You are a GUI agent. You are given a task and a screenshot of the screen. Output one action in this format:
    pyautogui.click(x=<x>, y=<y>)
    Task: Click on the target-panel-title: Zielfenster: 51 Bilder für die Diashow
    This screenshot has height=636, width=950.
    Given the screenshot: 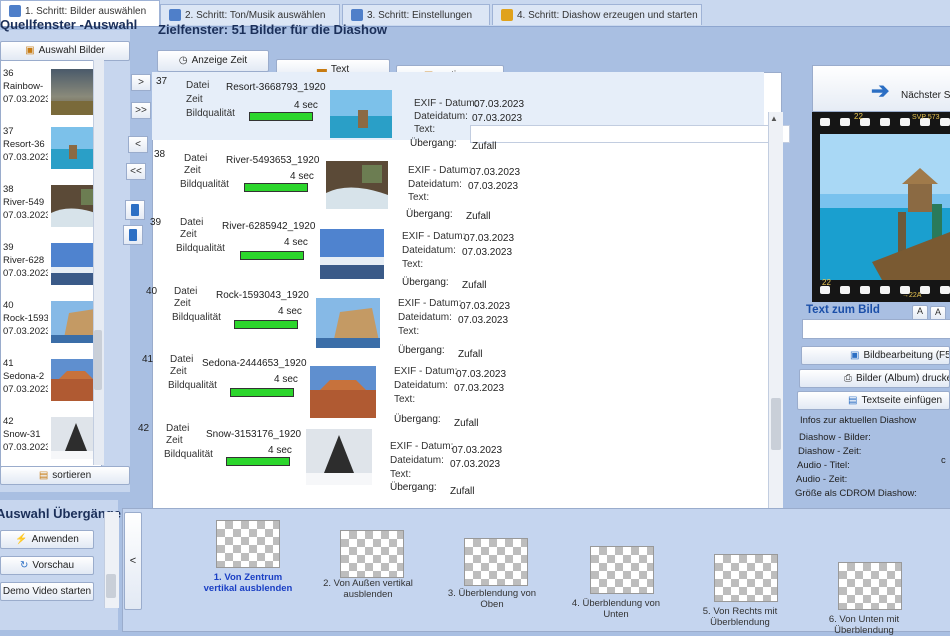 What is the action you would take?
    pyautogui.click(x=272, y=29)
    